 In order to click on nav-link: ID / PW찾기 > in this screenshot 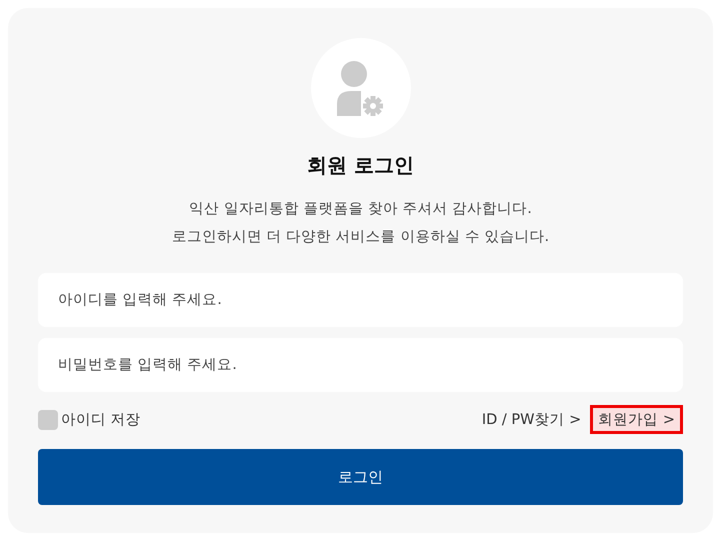, I will do `click(531, 419)`.